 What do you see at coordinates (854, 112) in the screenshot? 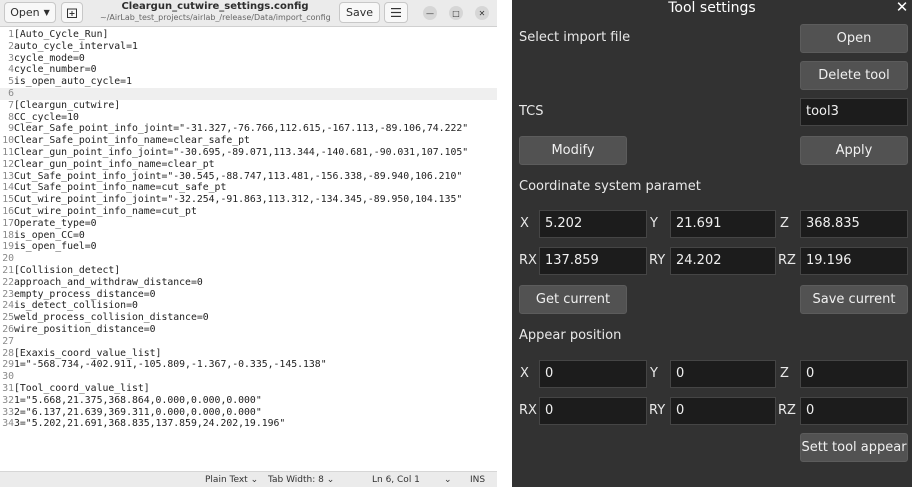
I see `tcs-field: tool3` at bounding box center [854, 112].